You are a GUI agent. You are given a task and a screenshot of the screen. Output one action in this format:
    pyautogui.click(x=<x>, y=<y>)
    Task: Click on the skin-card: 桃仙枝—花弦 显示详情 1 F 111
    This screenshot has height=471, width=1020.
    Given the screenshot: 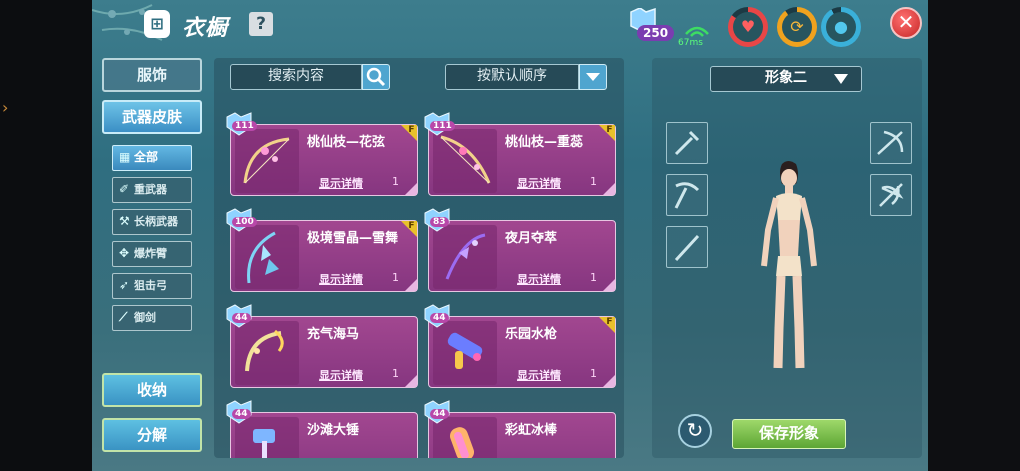 What is the action you would take?
    pyautogui.click(x=322, y=154)
    